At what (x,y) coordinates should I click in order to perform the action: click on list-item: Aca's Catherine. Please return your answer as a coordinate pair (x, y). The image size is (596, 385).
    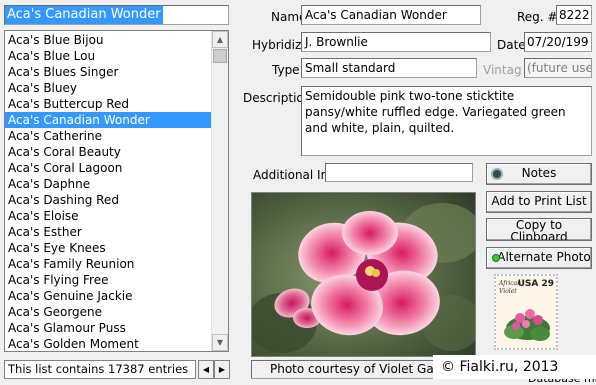
    Looking at the image, I should click on (108, 136).